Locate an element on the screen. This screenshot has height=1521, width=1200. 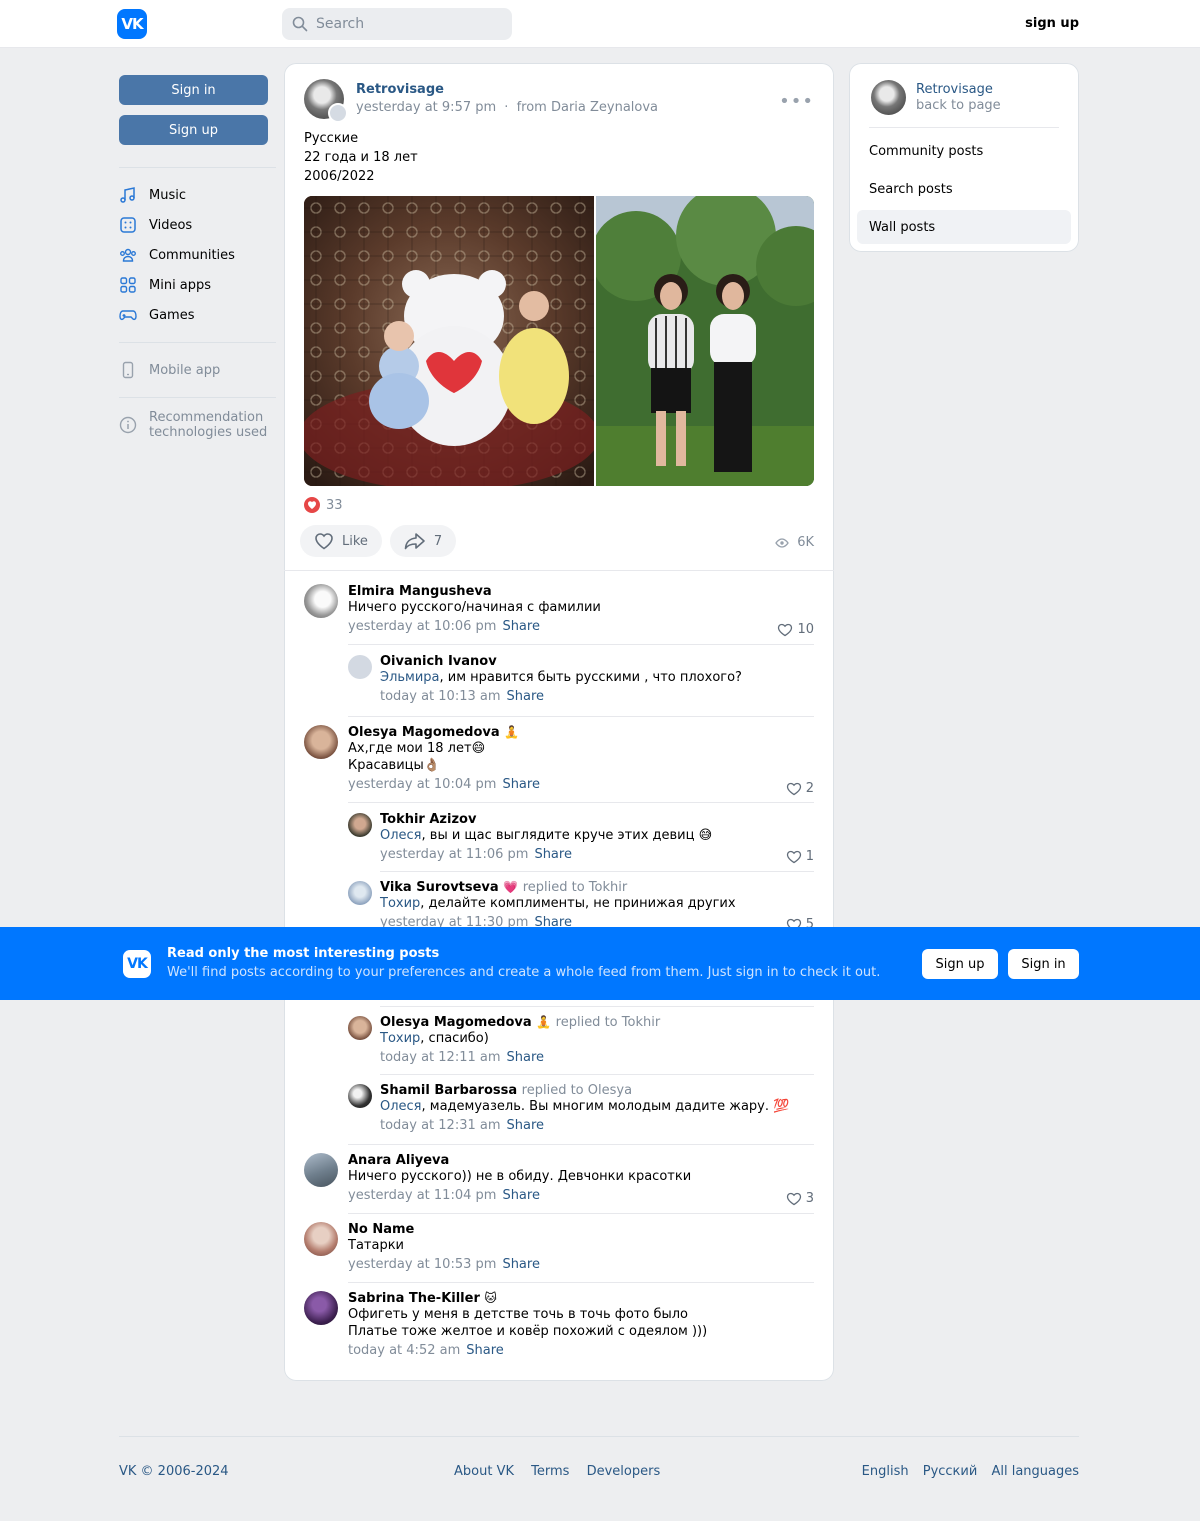
sidebar-item-label: Mini apps is located at coordinates (180, 285).